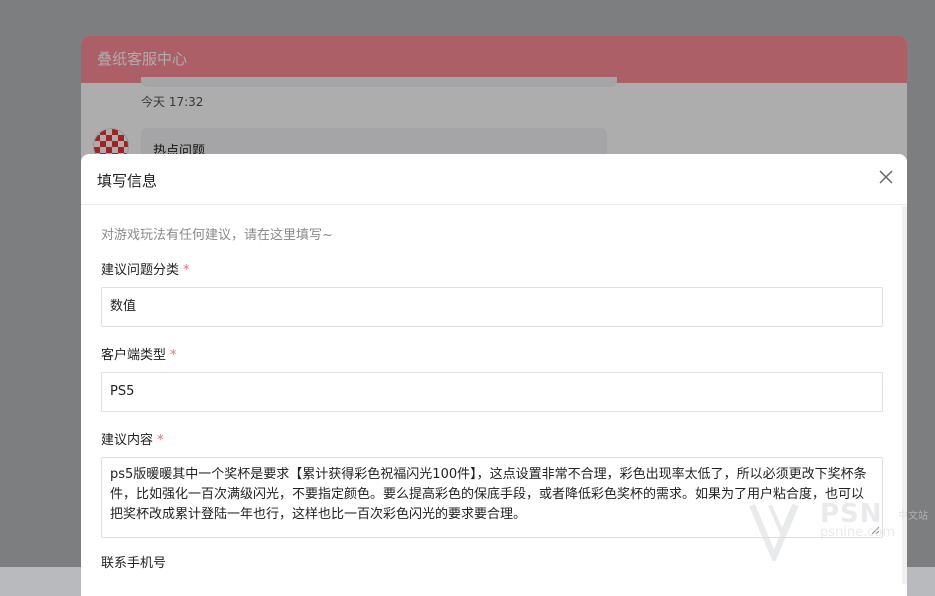  Describe the element at coordinates (134, 563) in the screenshot. I see `phone-label-text: 联系手机号` at that location.